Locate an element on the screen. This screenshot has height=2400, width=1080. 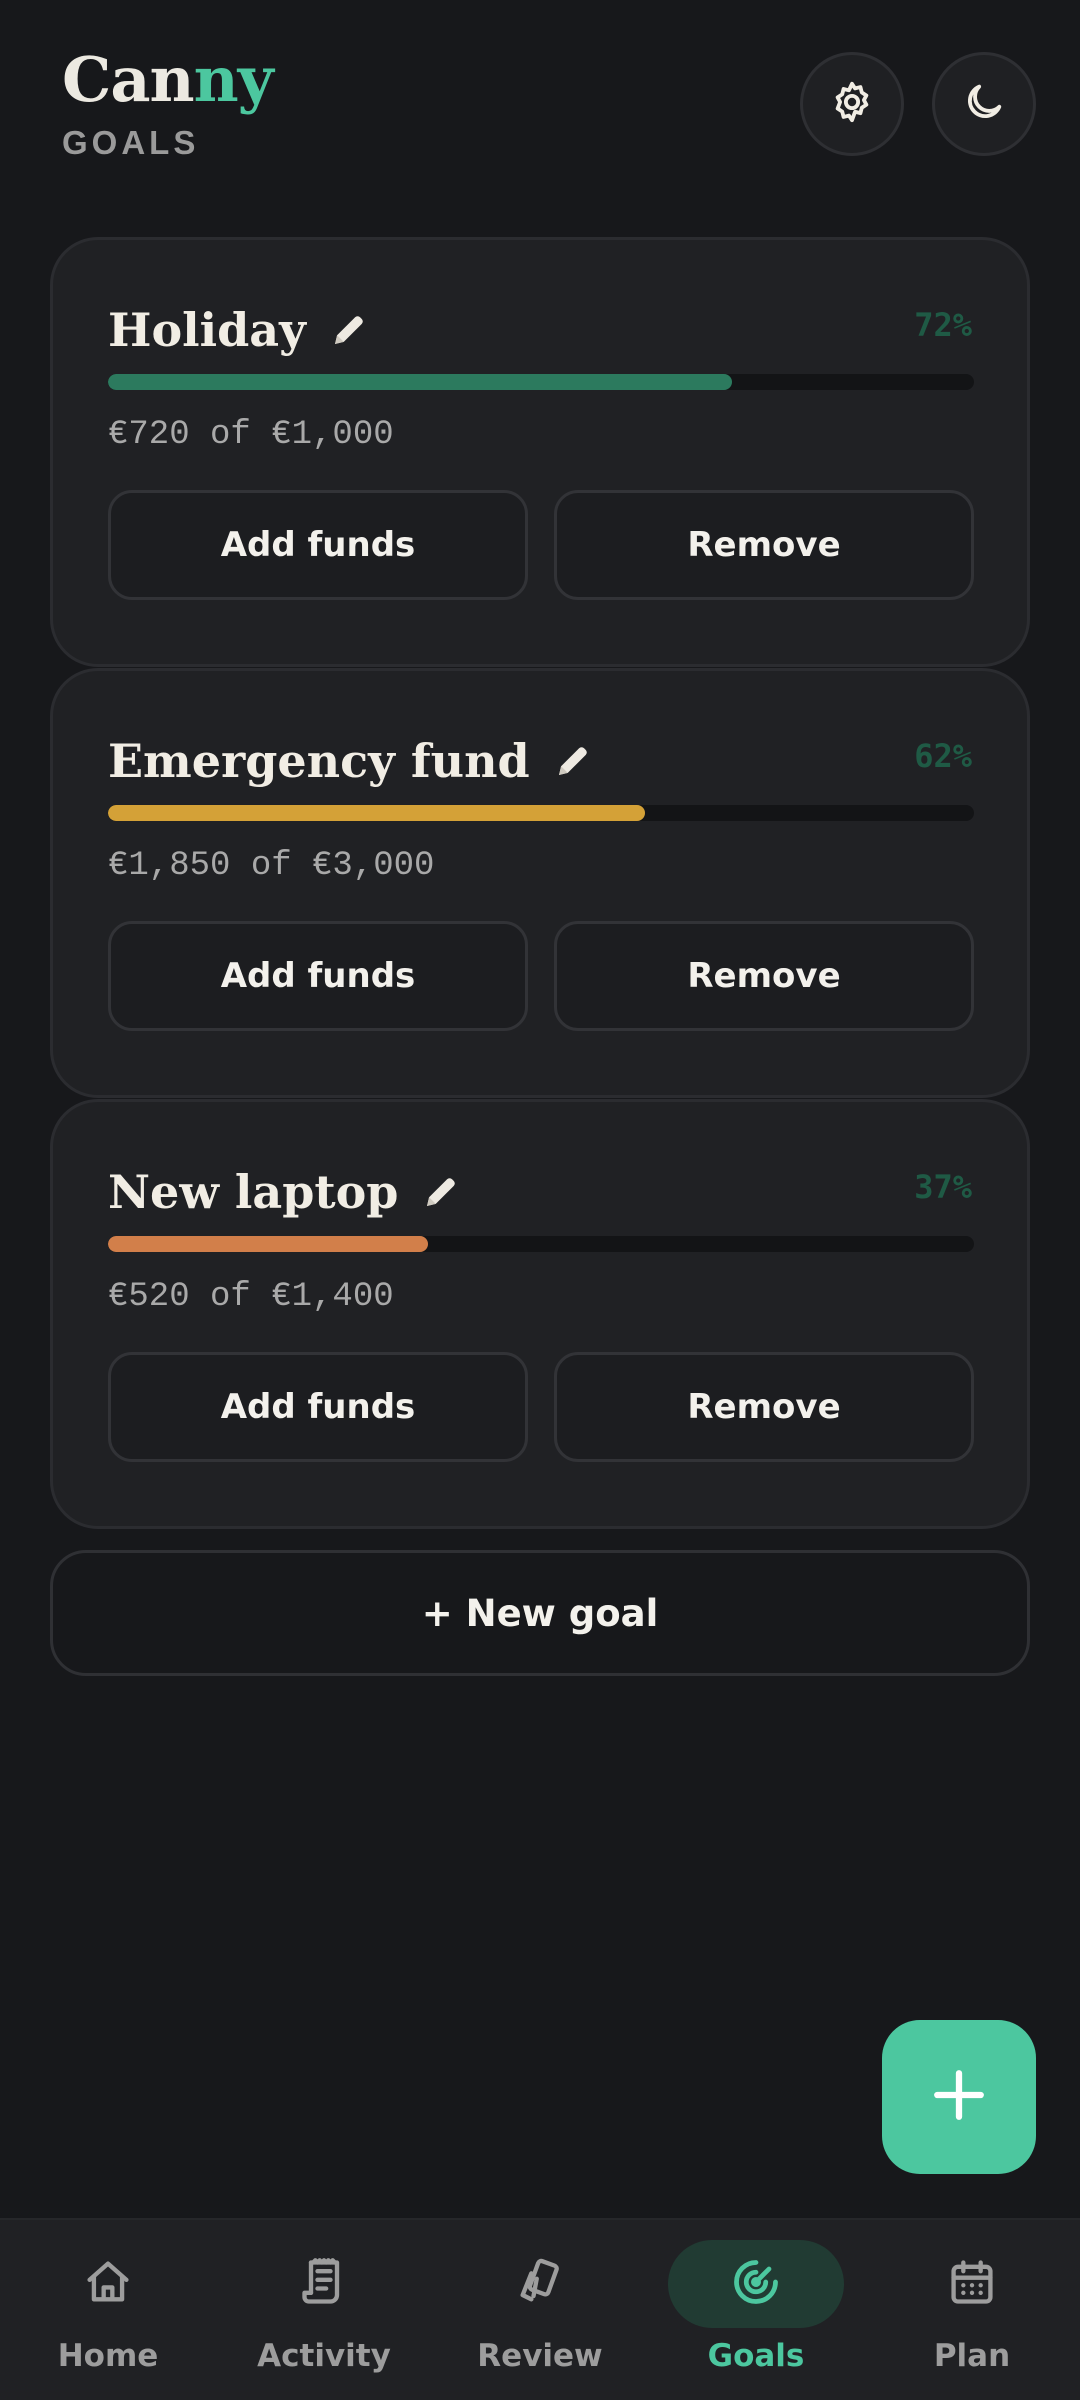
moon-icon is located at coordinates (984, 104).